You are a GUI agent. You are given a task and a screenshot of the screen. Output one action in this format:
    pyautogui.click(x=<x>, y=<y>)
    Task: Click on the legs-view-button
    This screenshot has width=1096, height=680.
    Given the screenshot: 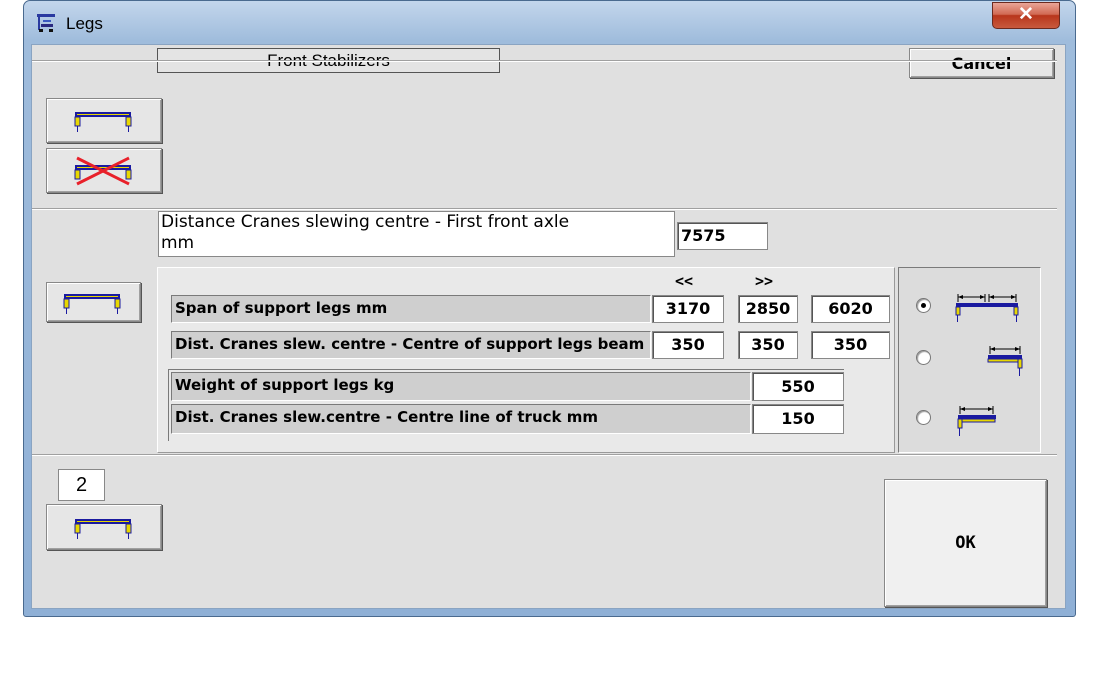 What is the action you would take?
    pyautogui.click(x=93, y=302)
    